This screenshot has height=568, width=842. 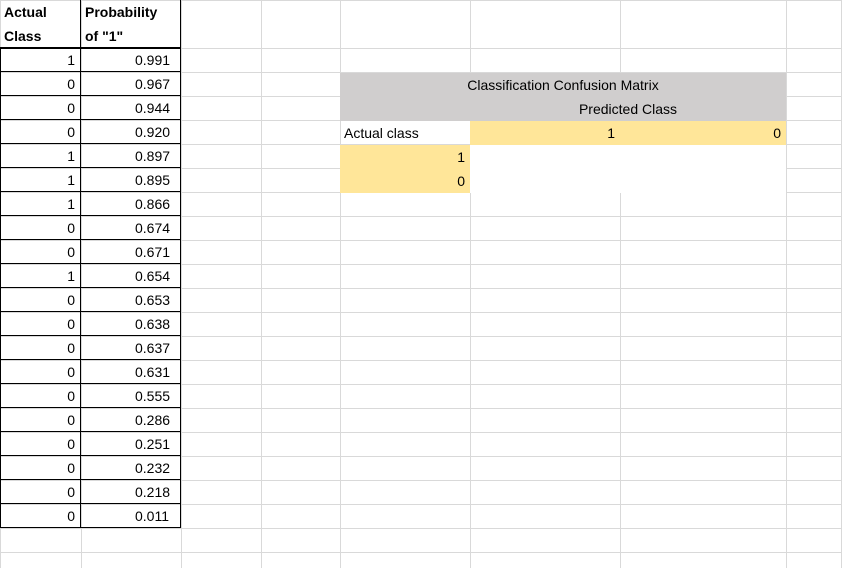 What do you see at coordinates (131, 108) in the screenshot?
I see `probability-cell: 0.944` at bounding box center [131, 108].